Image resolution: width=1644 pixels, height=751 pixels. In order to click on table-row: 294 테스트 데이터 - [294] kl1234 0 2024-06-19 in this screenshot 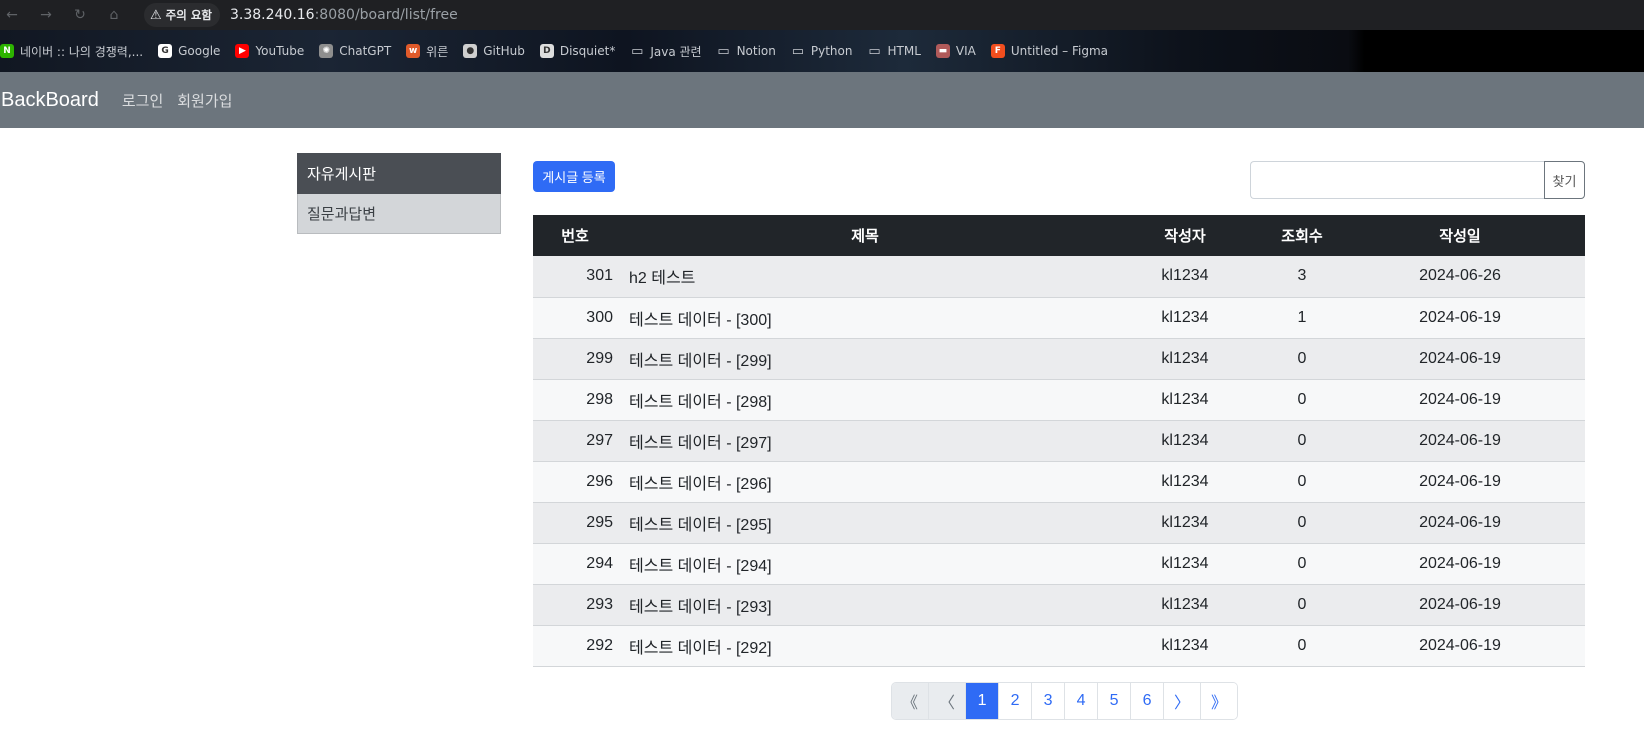, I will do `click(1059, 564)`.